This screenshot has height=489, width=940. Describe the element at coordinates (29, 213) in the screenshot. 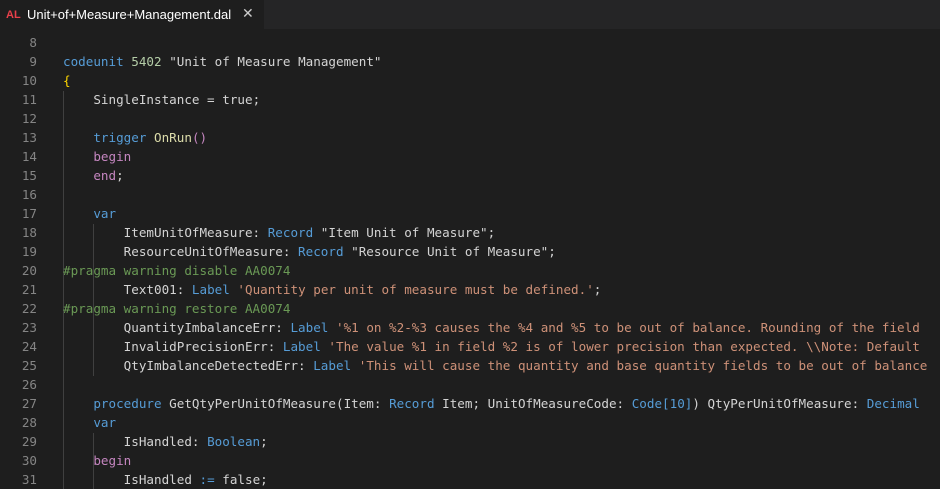

I see `line-number: 17` at that location.